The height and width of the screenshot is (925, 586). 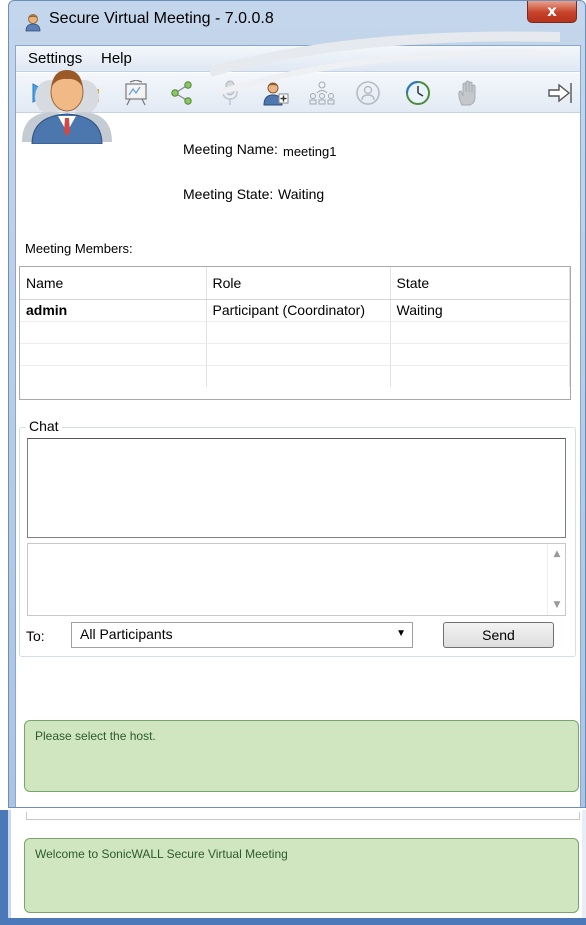 I want to click on dropdown-arrow-icon: ▼, so click(x=401, y=633).